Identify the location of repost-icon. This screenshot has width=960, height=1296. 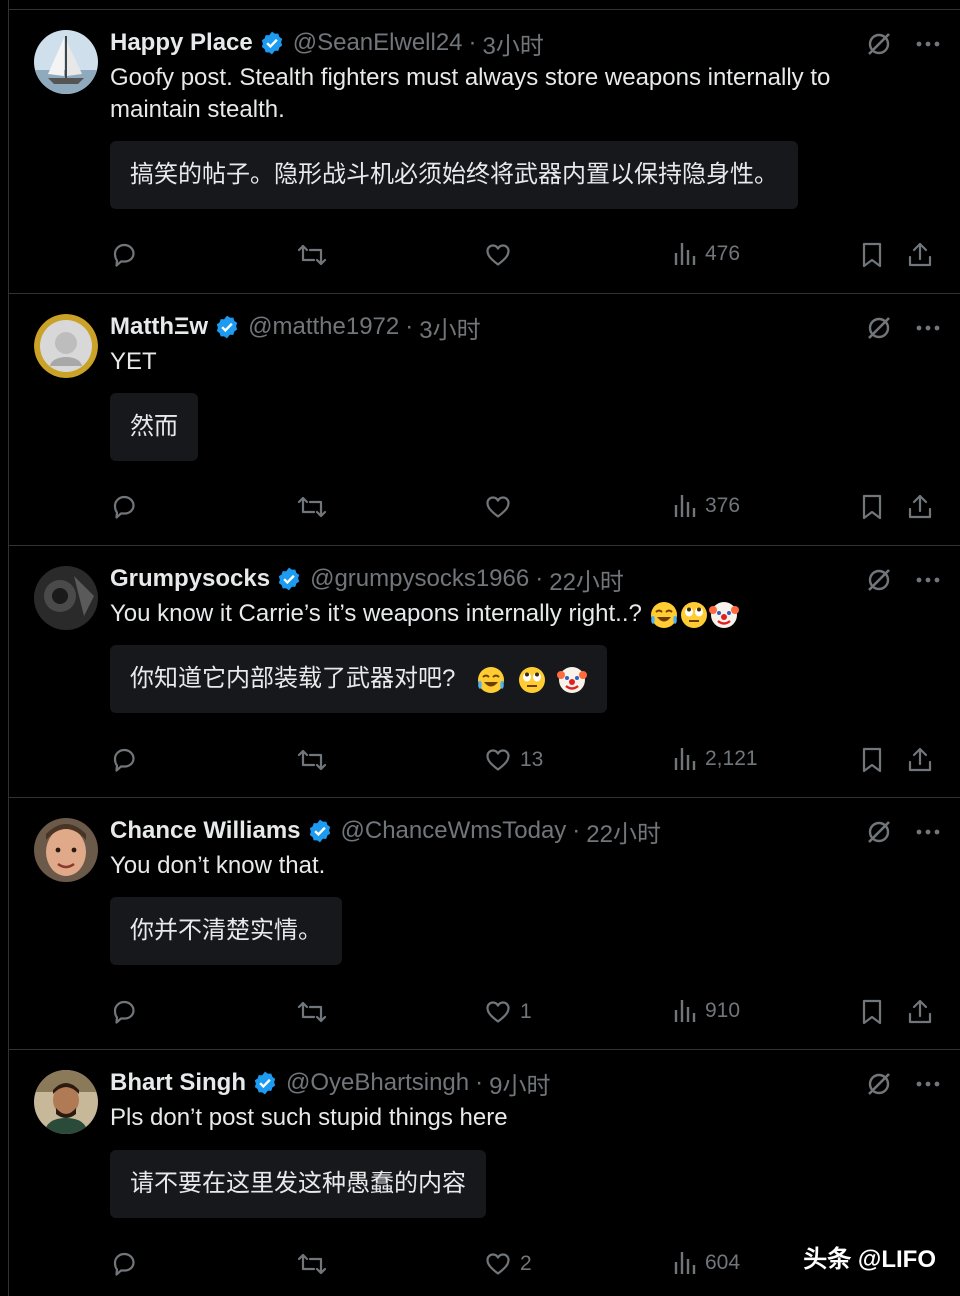
(312, 760).